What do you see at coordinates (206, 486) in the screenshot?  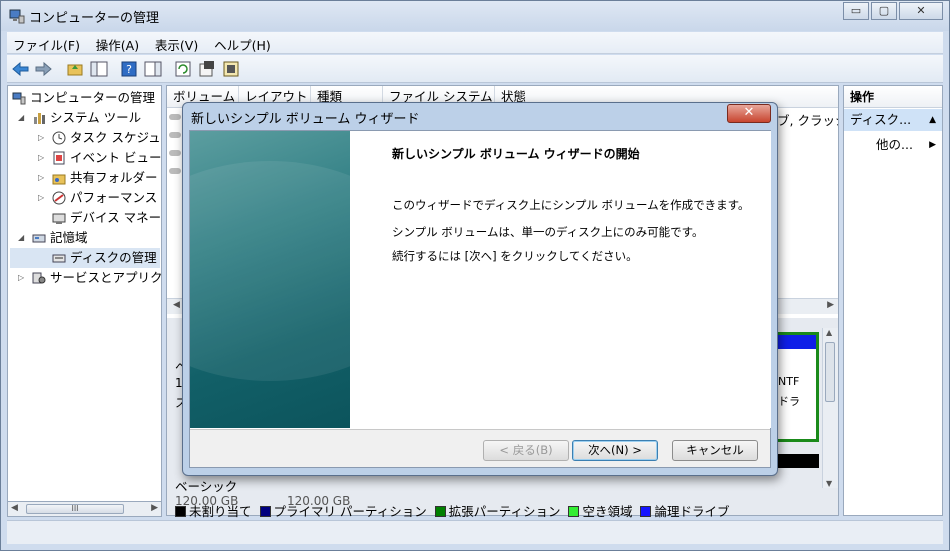 I see `disk1-type: ベーシック` at bounding box center [206, 486].